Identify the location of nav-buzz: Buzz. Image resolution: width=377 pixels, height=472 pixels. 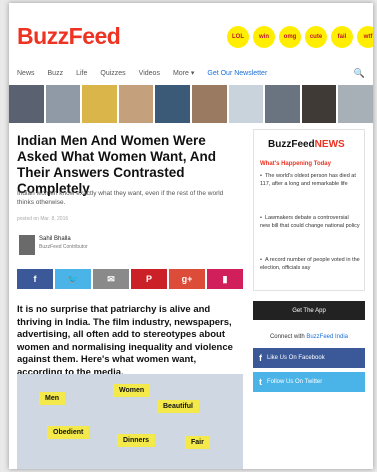
(56, 73).